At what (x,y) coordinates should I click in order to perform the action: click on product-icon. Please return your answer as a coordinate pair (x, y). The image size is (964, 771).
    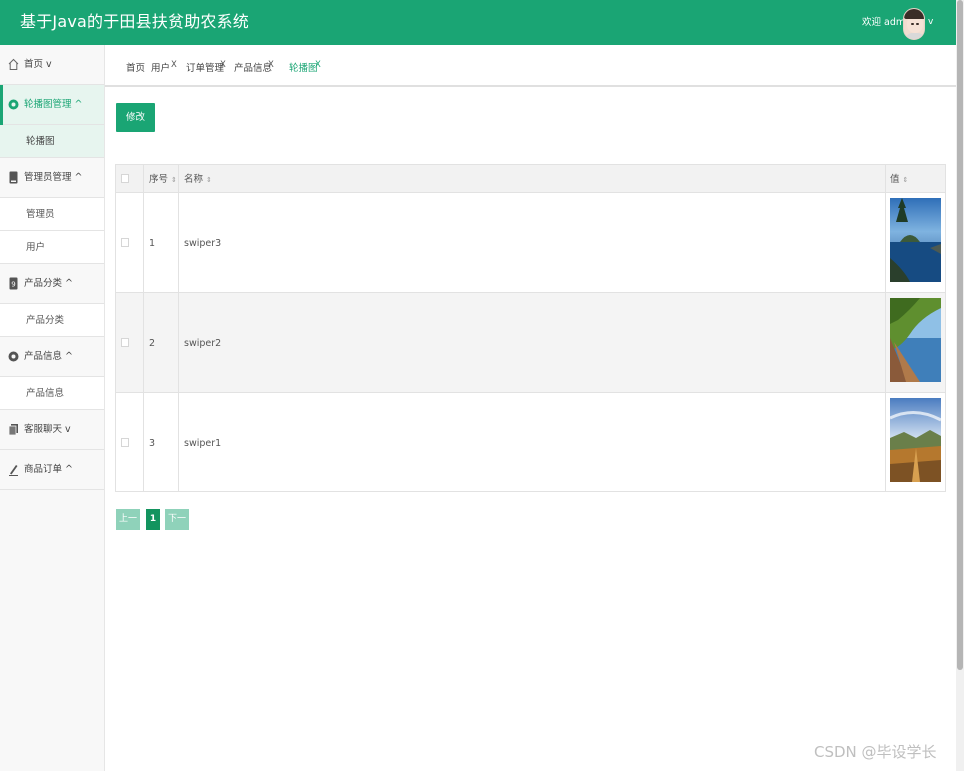
    Looking at the image, I should click on (13, 356).